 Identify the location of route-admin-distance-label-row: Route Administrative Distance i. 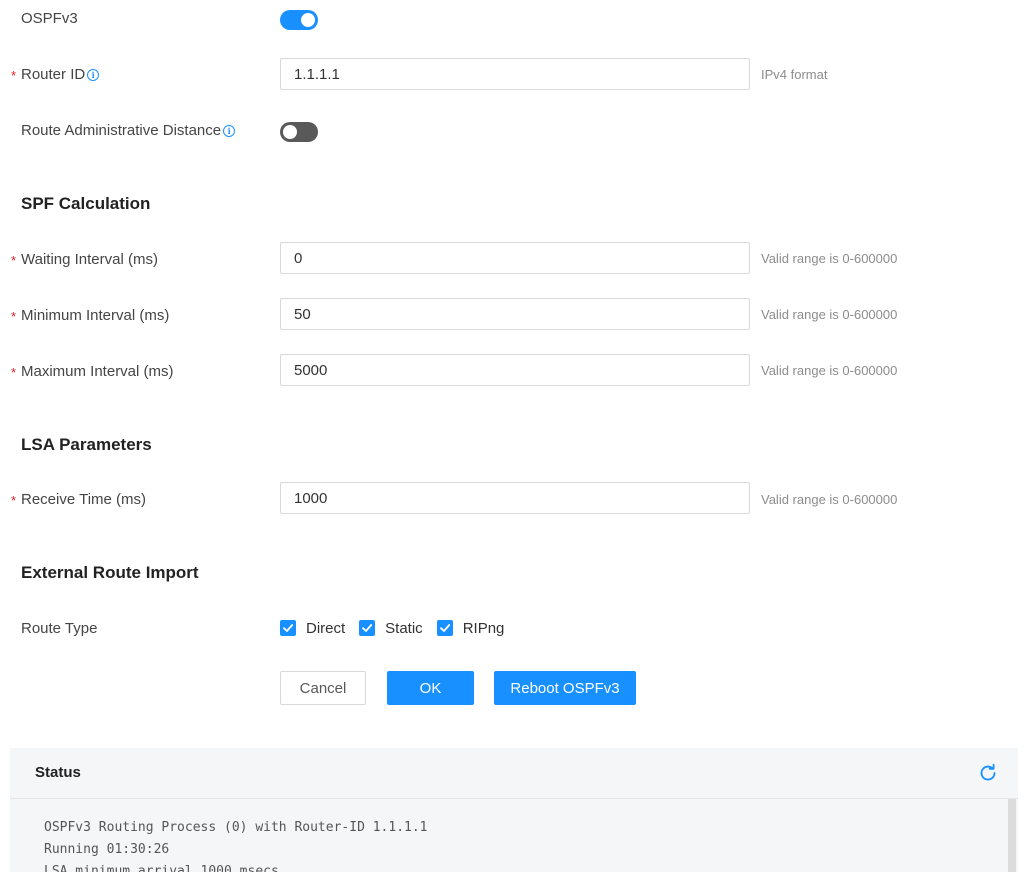
(128, 131).